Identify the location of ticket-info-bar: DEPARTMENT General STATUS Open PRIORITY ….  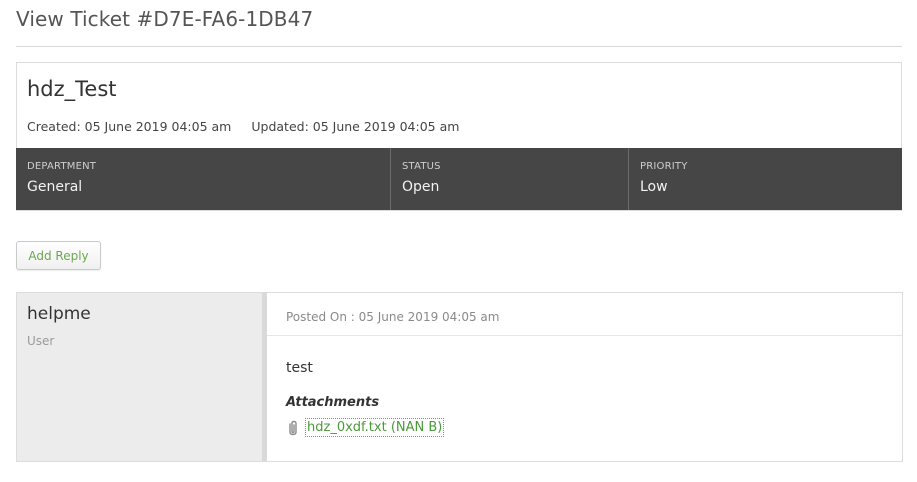
(459, 179).